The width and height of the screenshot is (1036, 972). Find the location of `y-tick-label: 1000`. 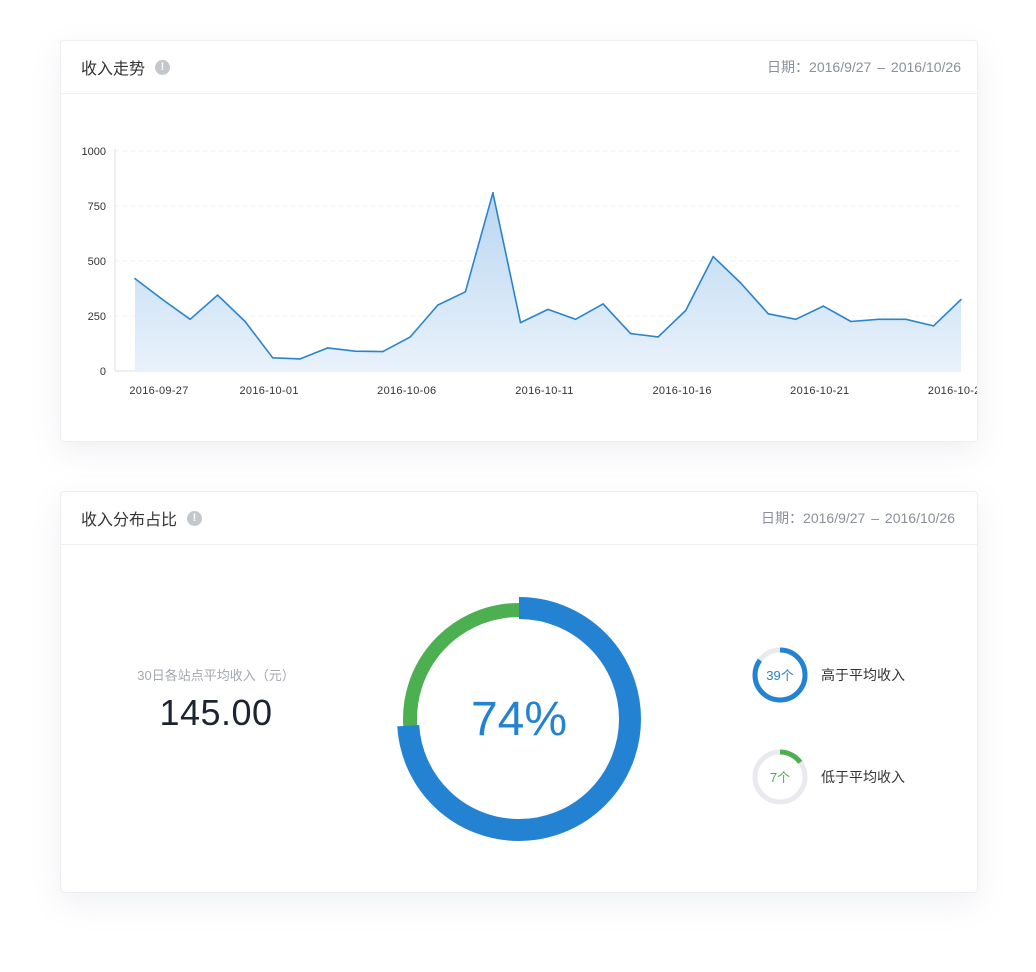

y-tick-label: 1000 is located at coordinates (94, 152).